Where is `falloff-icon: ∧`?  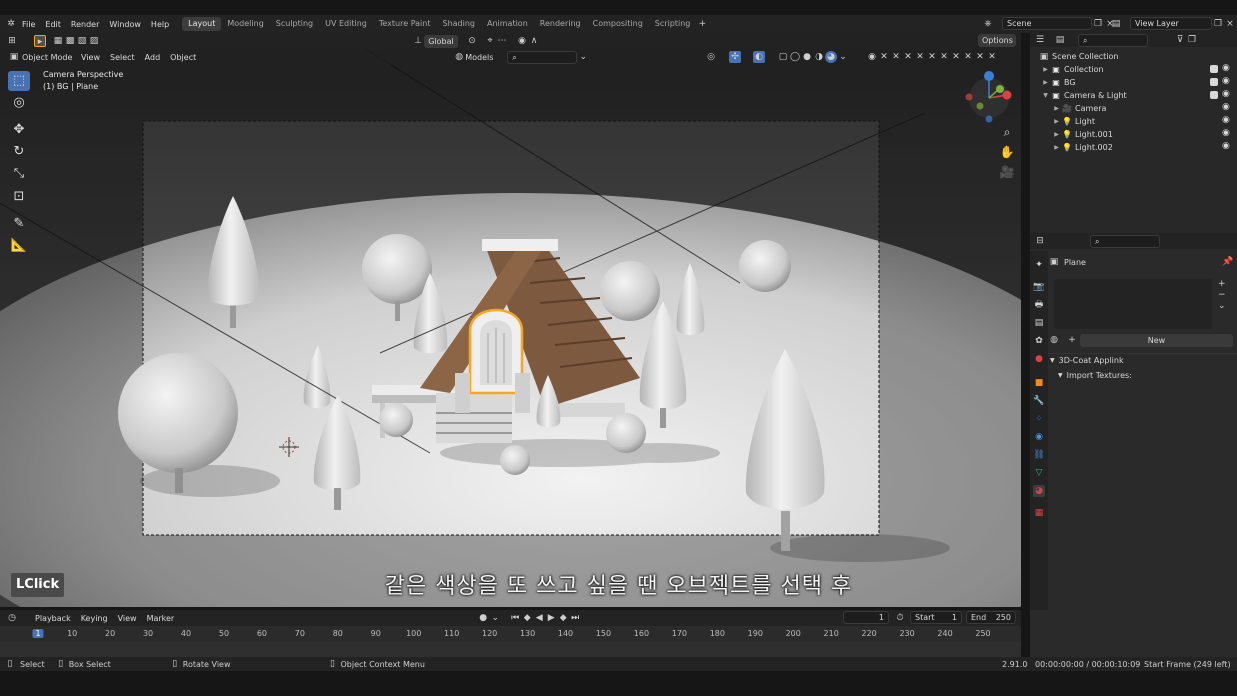 falloff-icon: ∧ is located at coordinates (534, 41).